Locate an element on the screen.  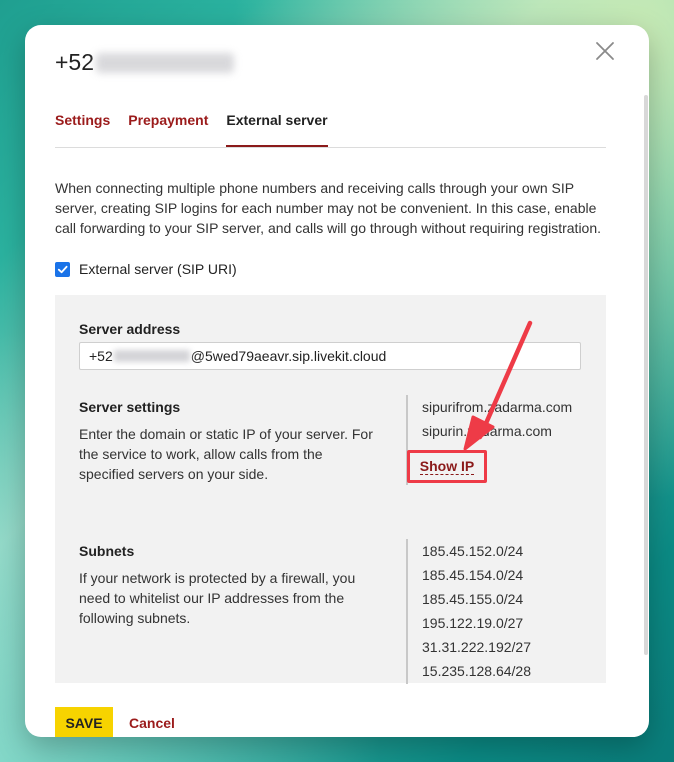
server-settings-label: Server settings is located at coordinates (130, 407).